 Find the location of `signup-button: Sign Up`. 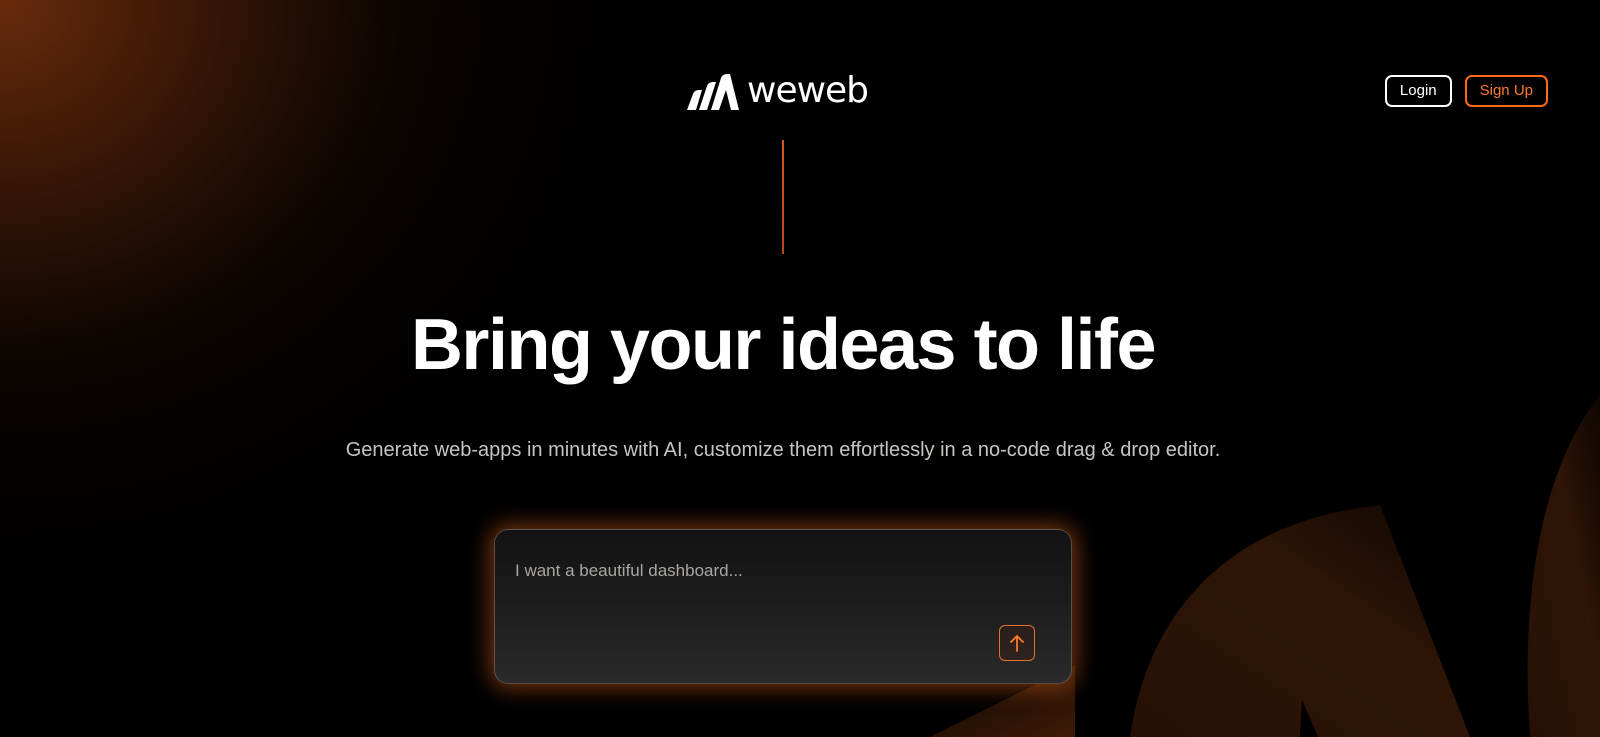

signup-button: Sign Up is located at coordinates (1506, 91).